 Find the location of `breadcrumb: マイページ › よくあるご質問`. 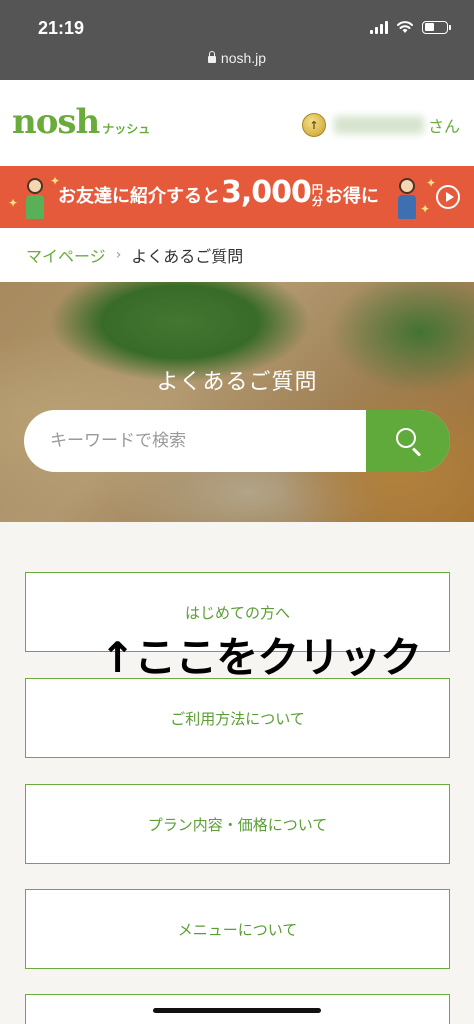

breadcrumb: マイページ › よくあるご質問 is located at coordinates (237, 255).